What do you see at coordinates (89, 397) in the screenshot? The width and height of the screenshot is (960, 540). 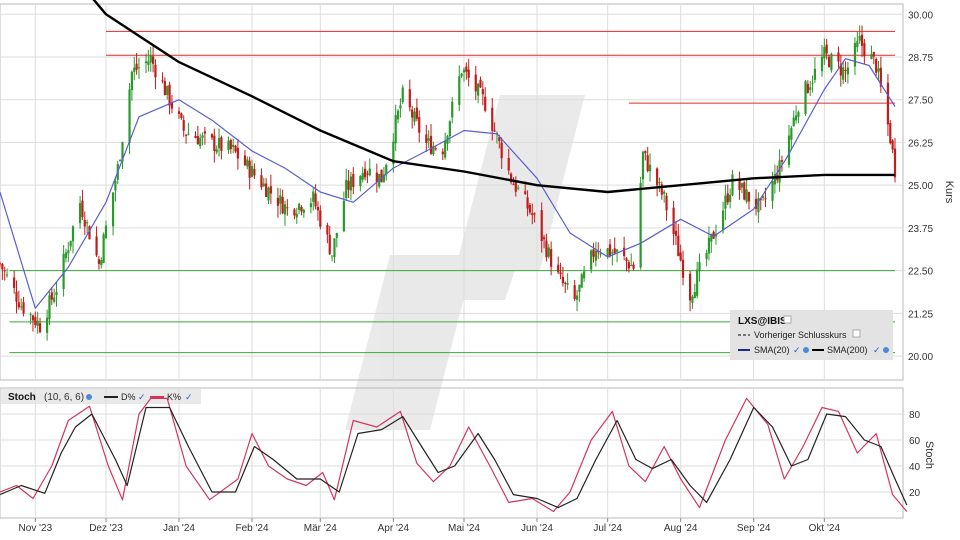 I see `stoch-settings-gear-icon` at bounding box center [89, 397].